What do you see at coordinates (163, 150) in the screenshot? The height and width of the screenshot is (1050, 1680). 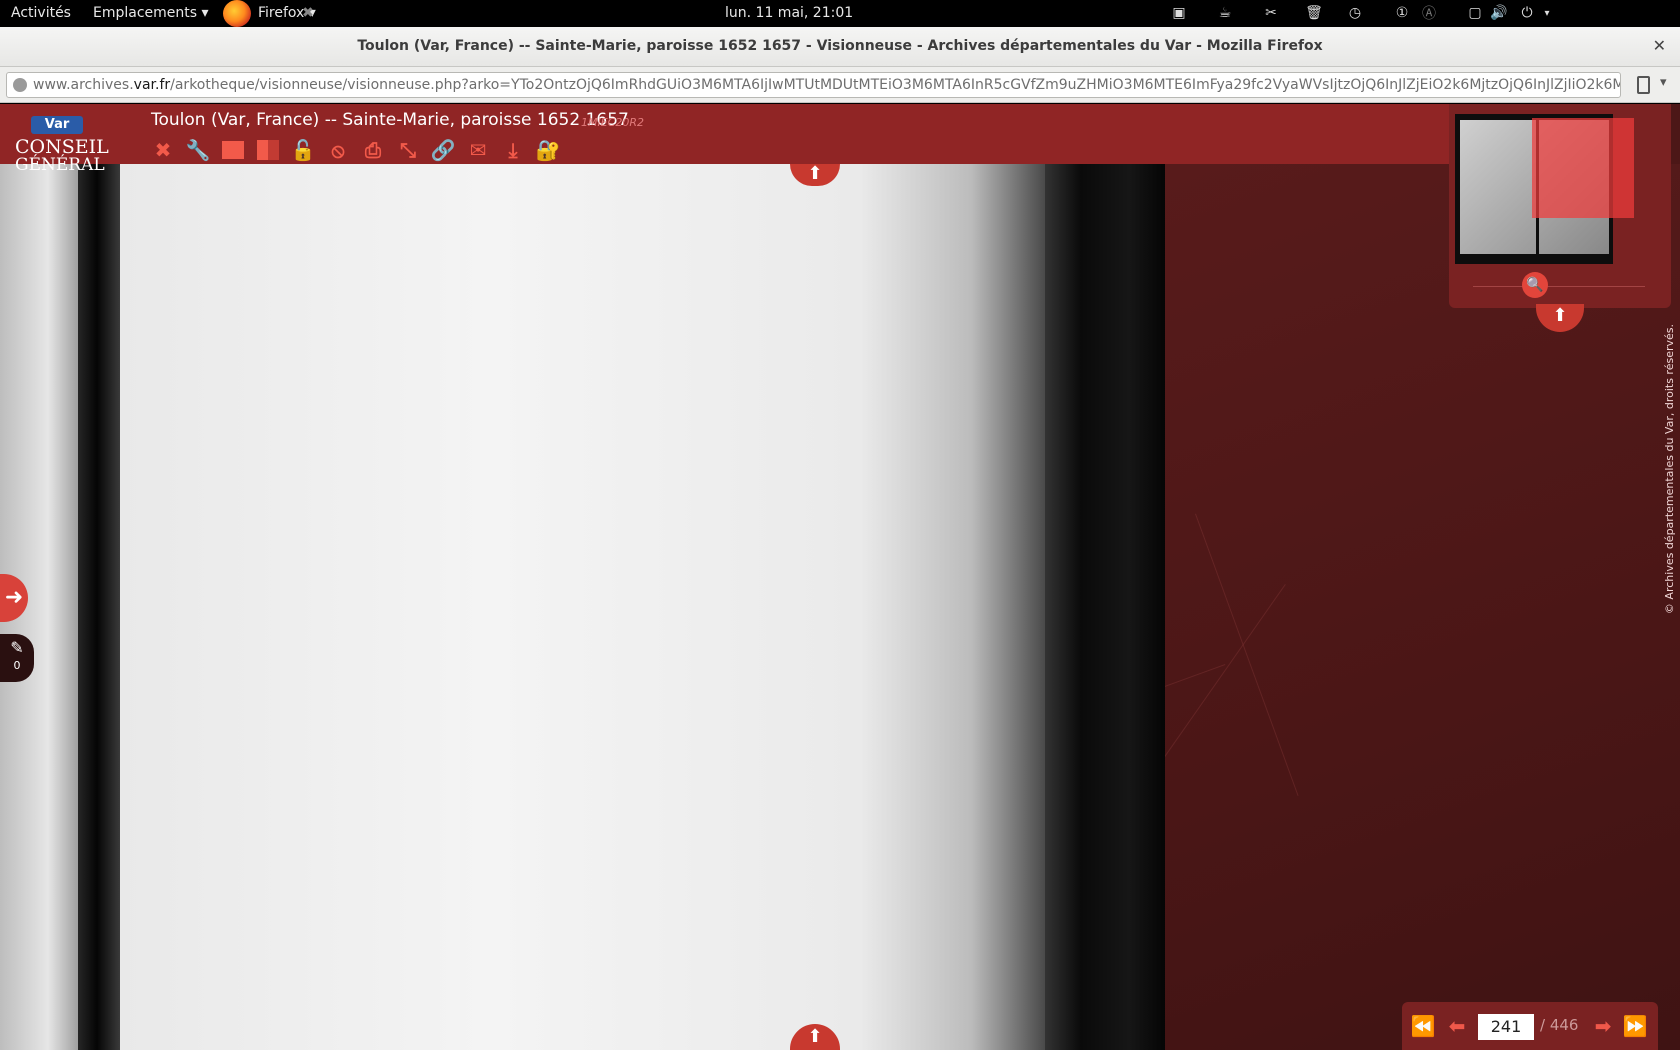 I see `close-tool-icon: ✖` at bounding box center [163, 150].